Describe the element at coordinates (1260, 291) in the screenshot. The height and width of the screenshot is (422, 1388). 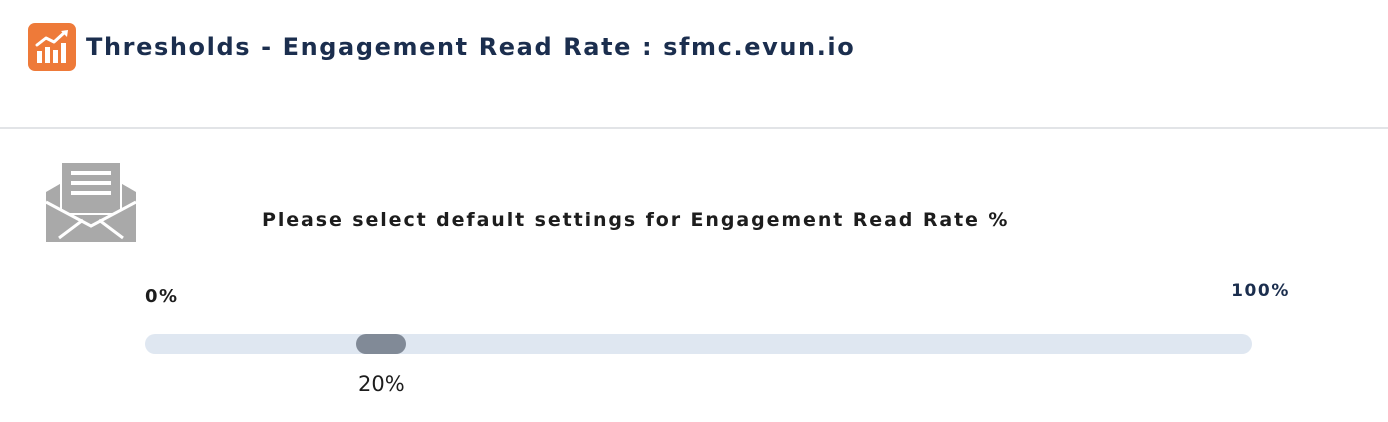
I see `slider-max-label: 100%` at that location.